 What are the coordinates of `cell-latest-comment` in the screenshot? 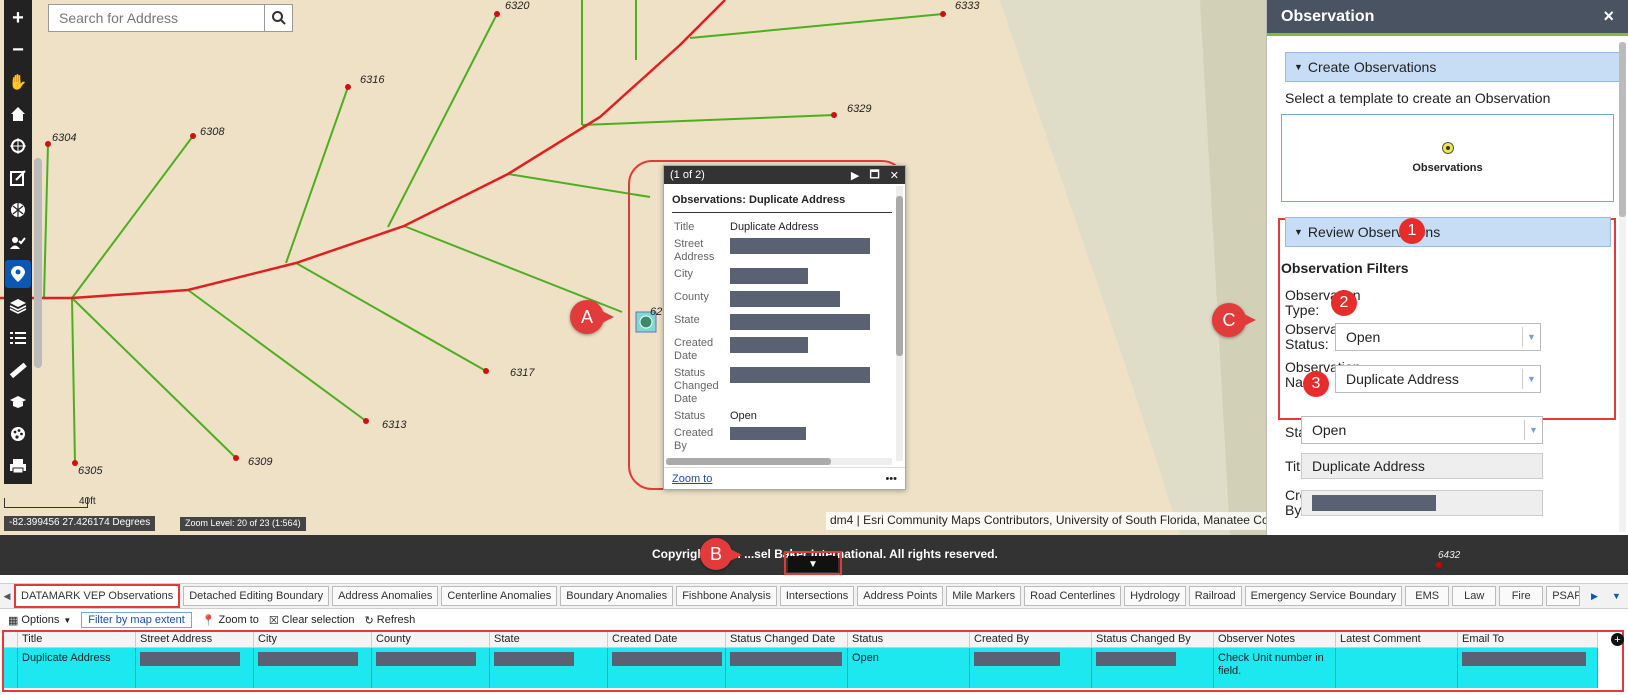 It's located at (1397, 668).